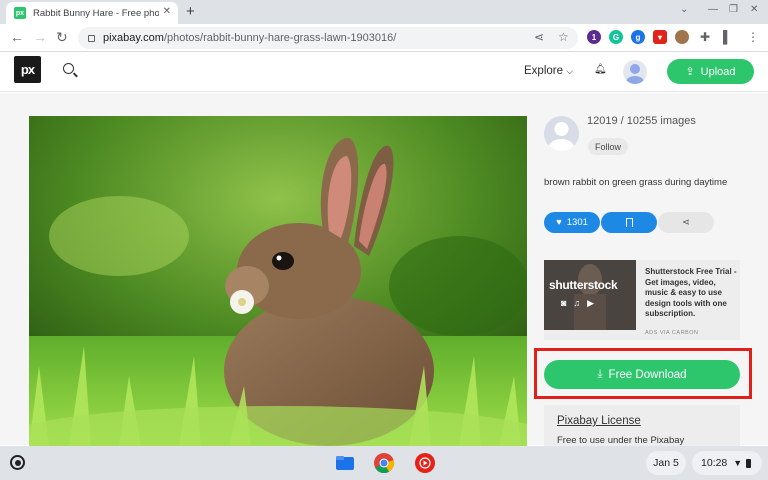 Image resolution: width=768 pixels, height=480 pixels. I want to click on follow-button: Follow, so click(608, 146).